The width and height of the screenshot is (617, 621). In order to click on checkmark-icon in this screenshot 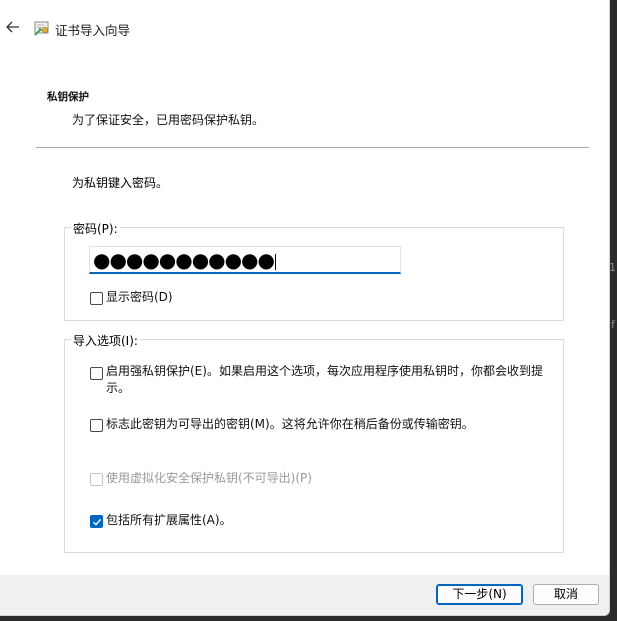, I will do `click(97, 522)`.